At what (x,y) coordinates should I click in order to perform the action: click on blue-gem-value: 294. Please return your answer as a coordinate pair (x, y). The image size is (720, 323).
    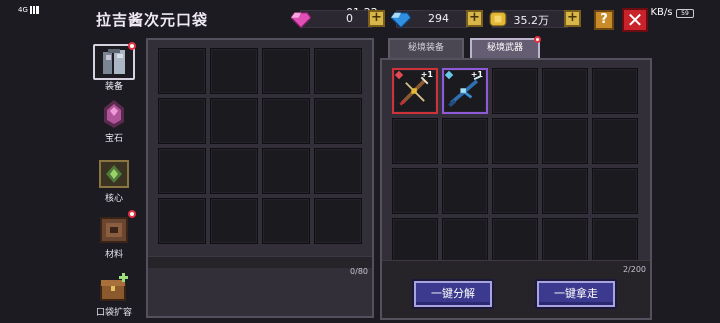
    Looking at the image, I should click on (438, 18).